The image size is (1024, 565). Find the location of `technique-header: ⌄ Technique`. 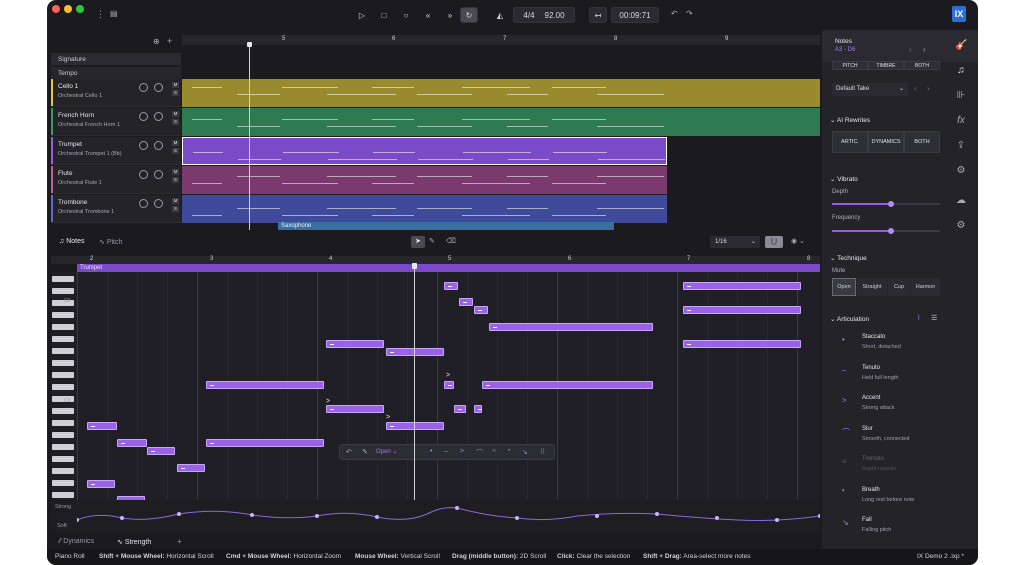

technique-header: ⌄ Technique is located at coordinates (848, 258).